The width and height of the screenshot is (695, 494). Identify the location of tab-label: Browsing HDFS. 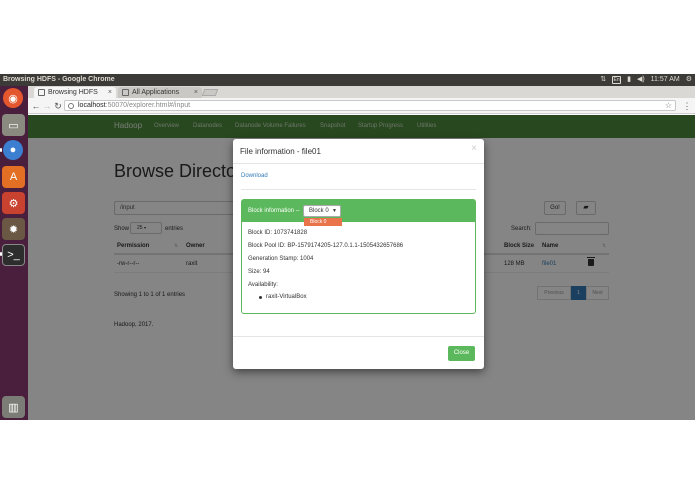
(73, 92).